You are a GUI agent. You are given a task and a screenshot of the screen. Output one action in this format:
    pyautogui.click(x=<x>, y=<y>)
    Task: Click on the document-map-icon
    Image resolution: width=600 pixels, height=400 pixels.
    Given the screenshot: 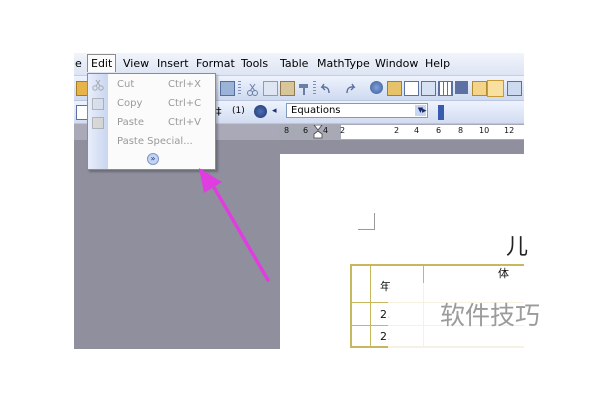 What is the action you would take?
    pyautogui.click(x=479, y=88)
    